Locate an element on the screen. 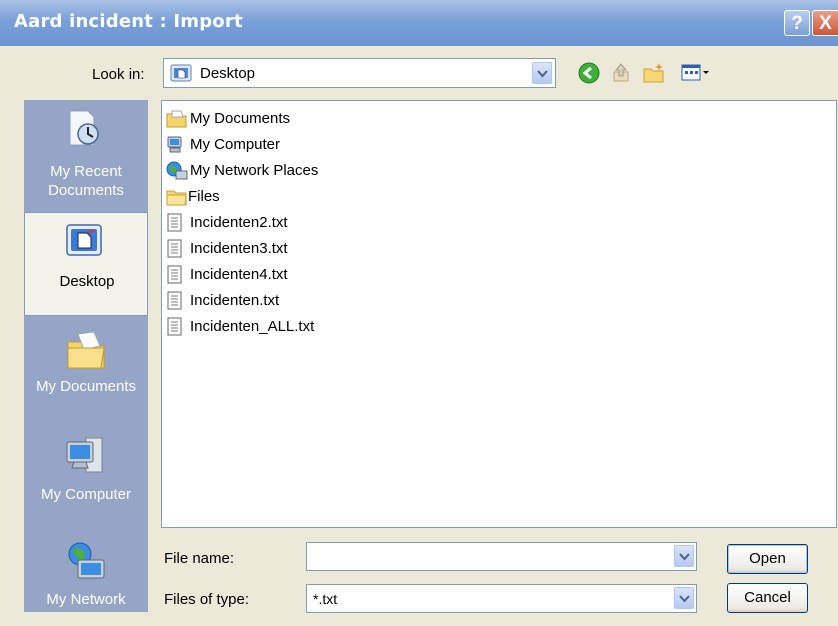 The width and height of the screenshot is (838, 626). place-desktop: Desktop is located at coordinates (86, 264).